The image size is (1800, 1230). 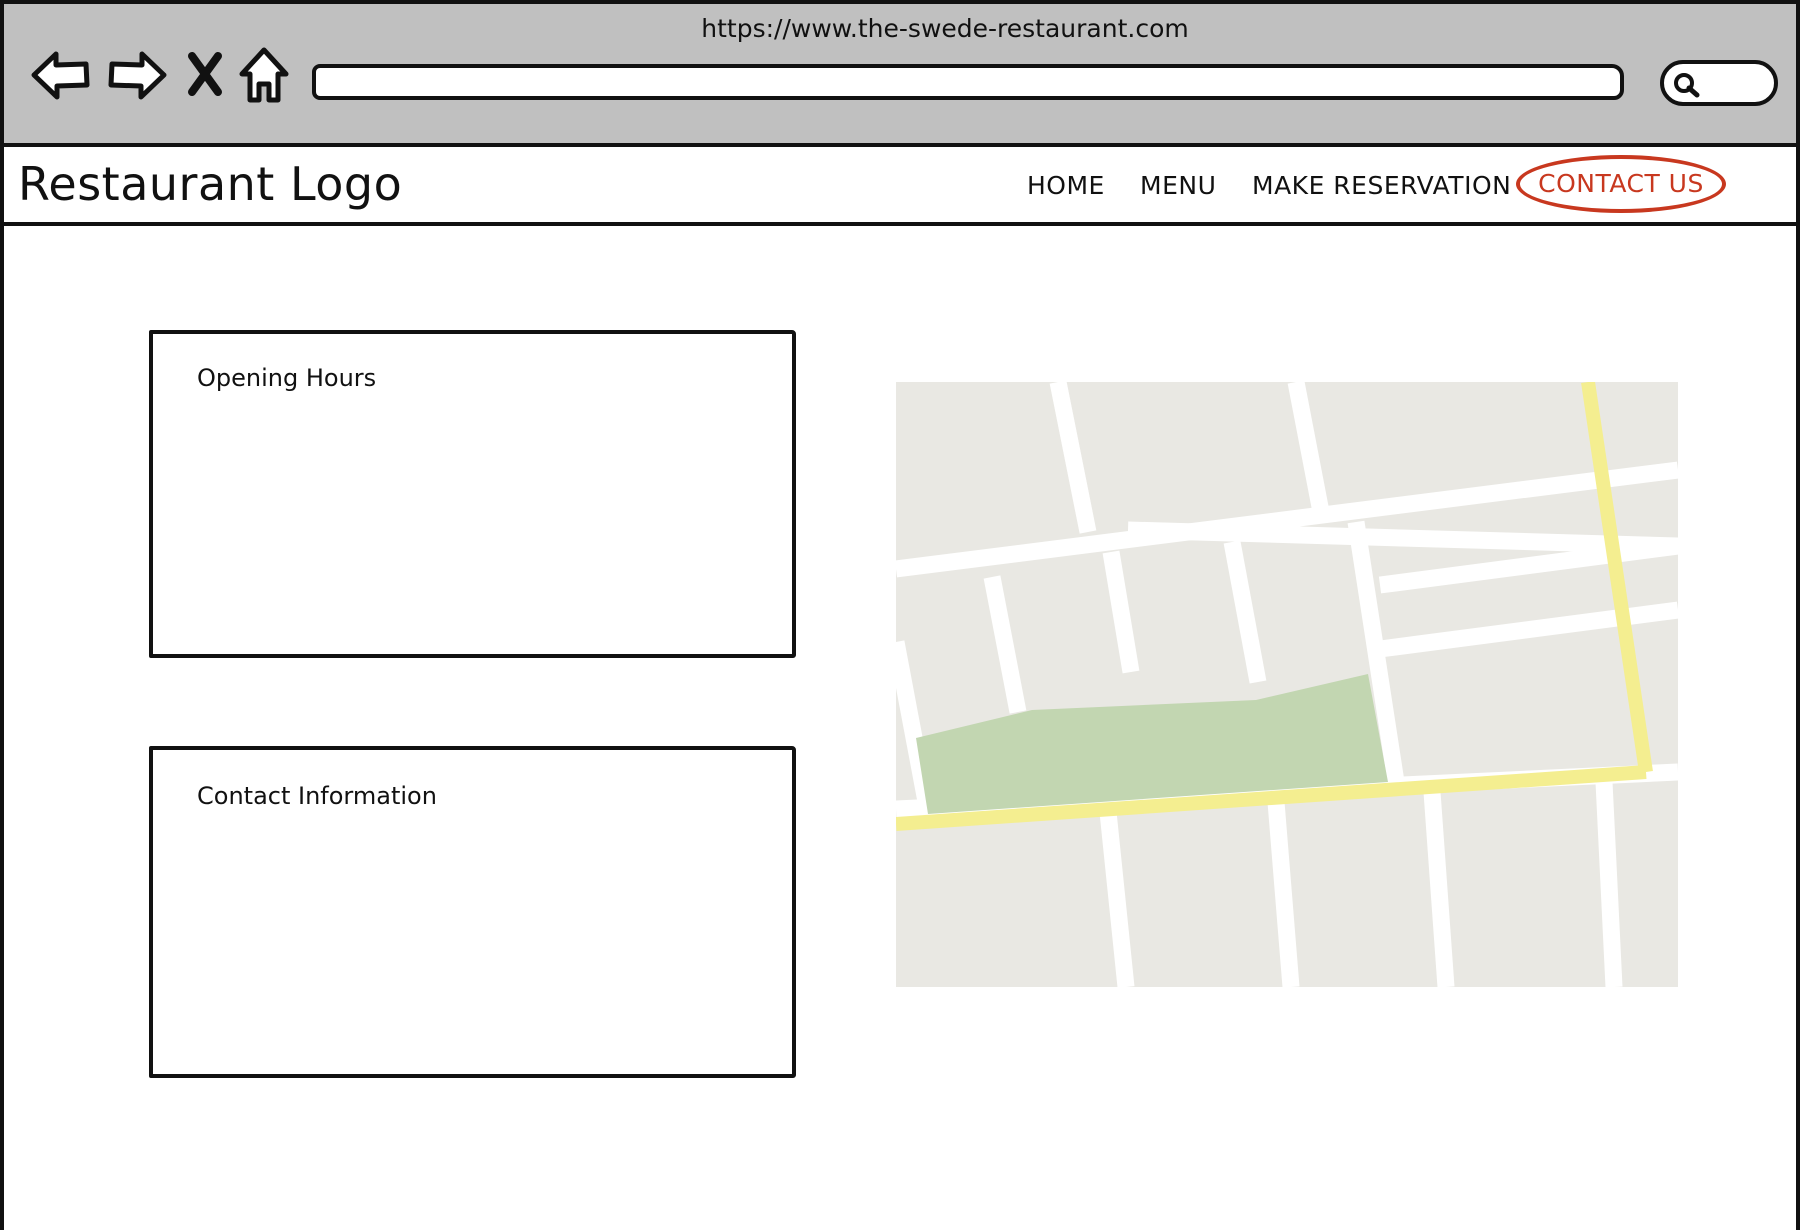 I want to click on search-icon, so click(x=1687, y=85).